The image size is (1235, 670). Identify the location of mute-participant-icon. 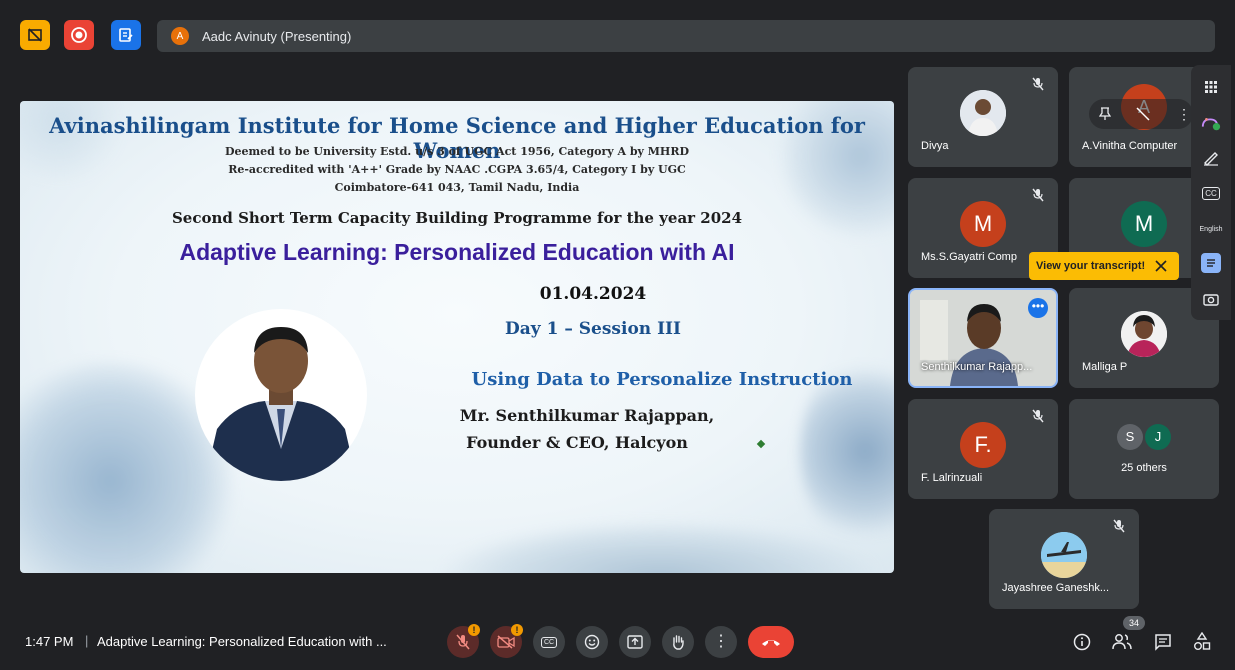
(1143, 114).